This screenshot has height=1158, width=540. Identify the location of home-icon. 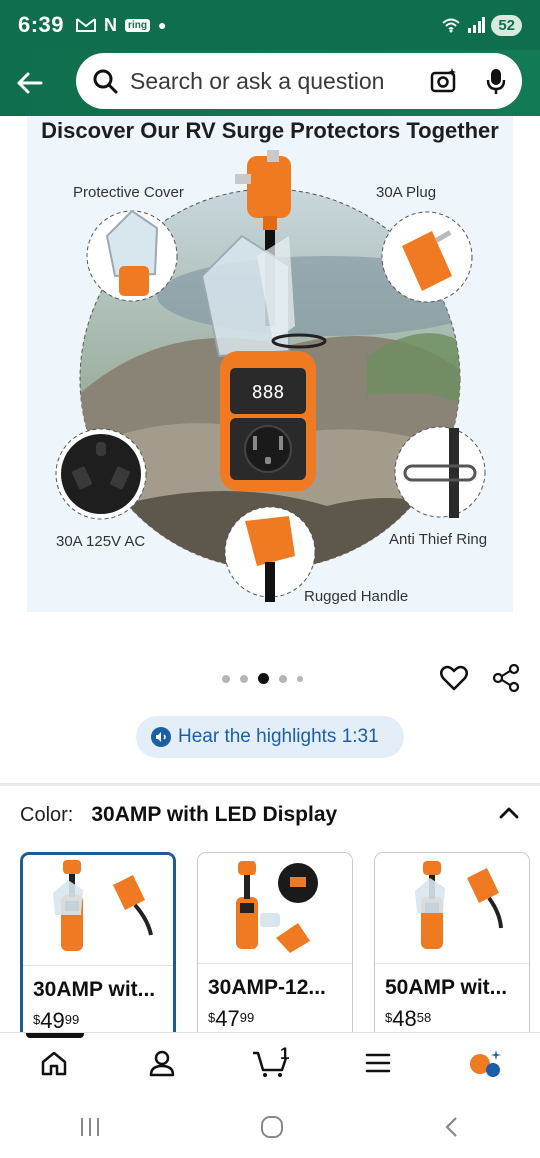
(54, 1063).